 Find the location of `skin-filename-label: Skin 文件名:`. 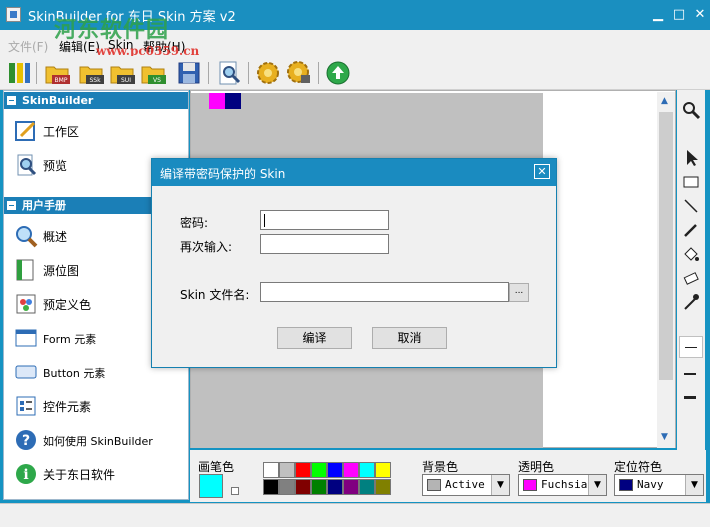

skin-filename-label: Skin 文件名: is located at coordinates (215, 295).